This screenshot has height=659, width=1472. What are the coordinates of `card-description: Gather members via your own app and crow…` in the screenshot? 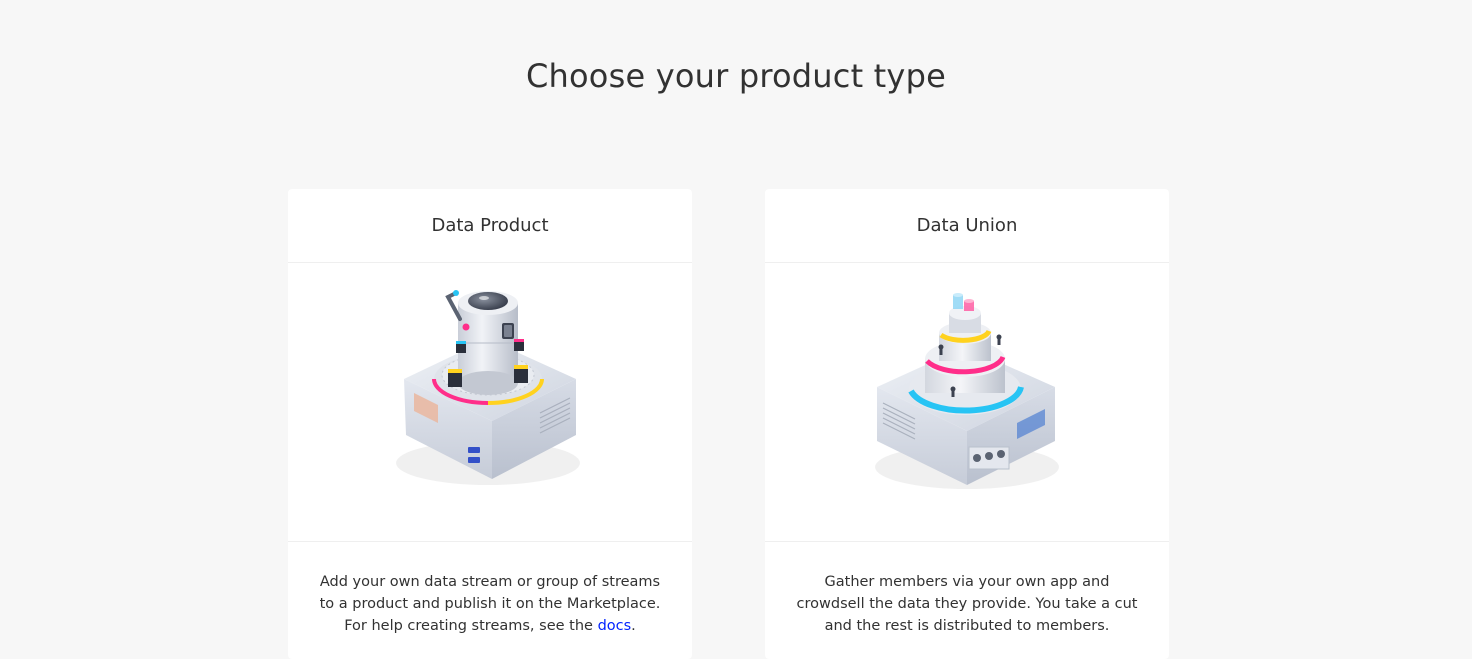 It's located at (967, 589).